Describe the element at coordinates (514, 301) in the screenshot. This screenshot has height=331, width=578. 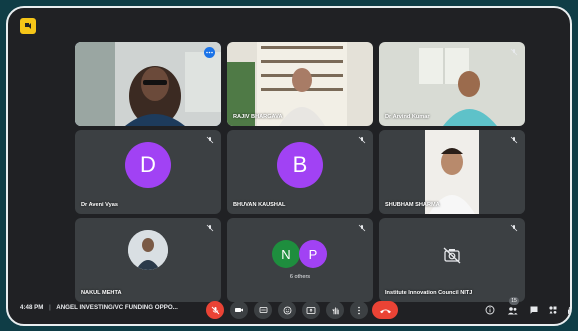
I see `participants-count-badge: 15` at that location.